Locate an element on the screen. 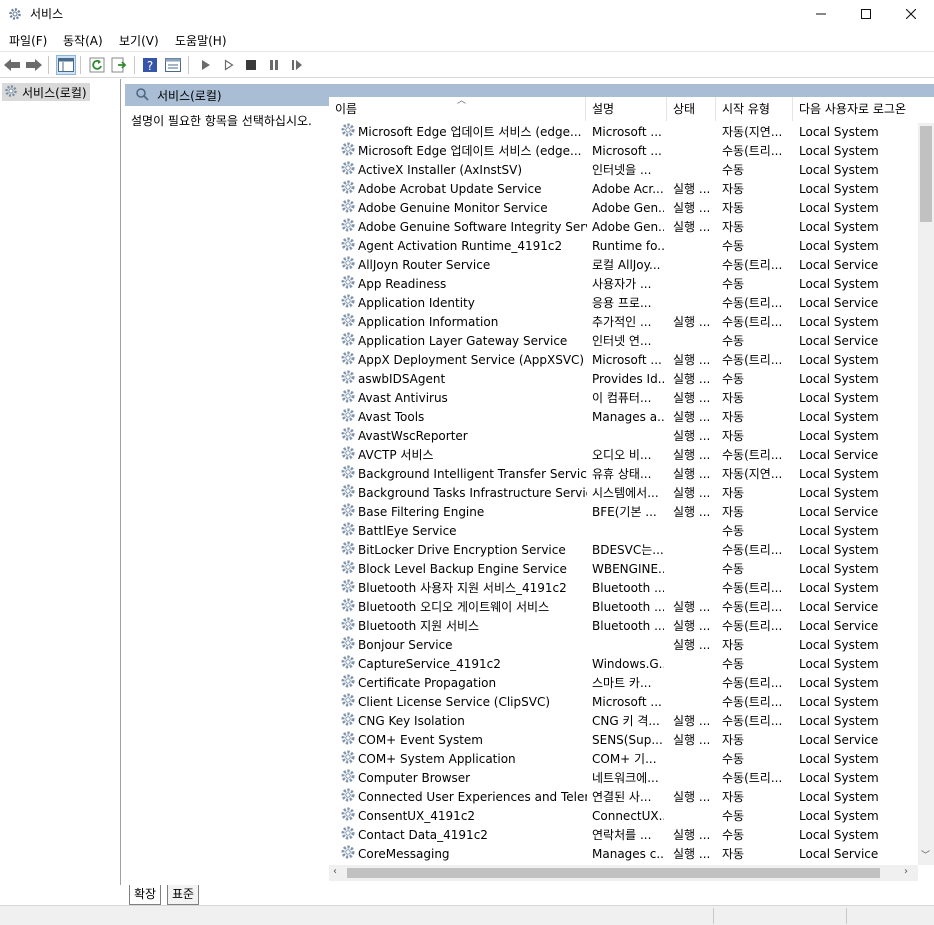  show-hide-console-tree-icon is located at coordinates (66, 65).